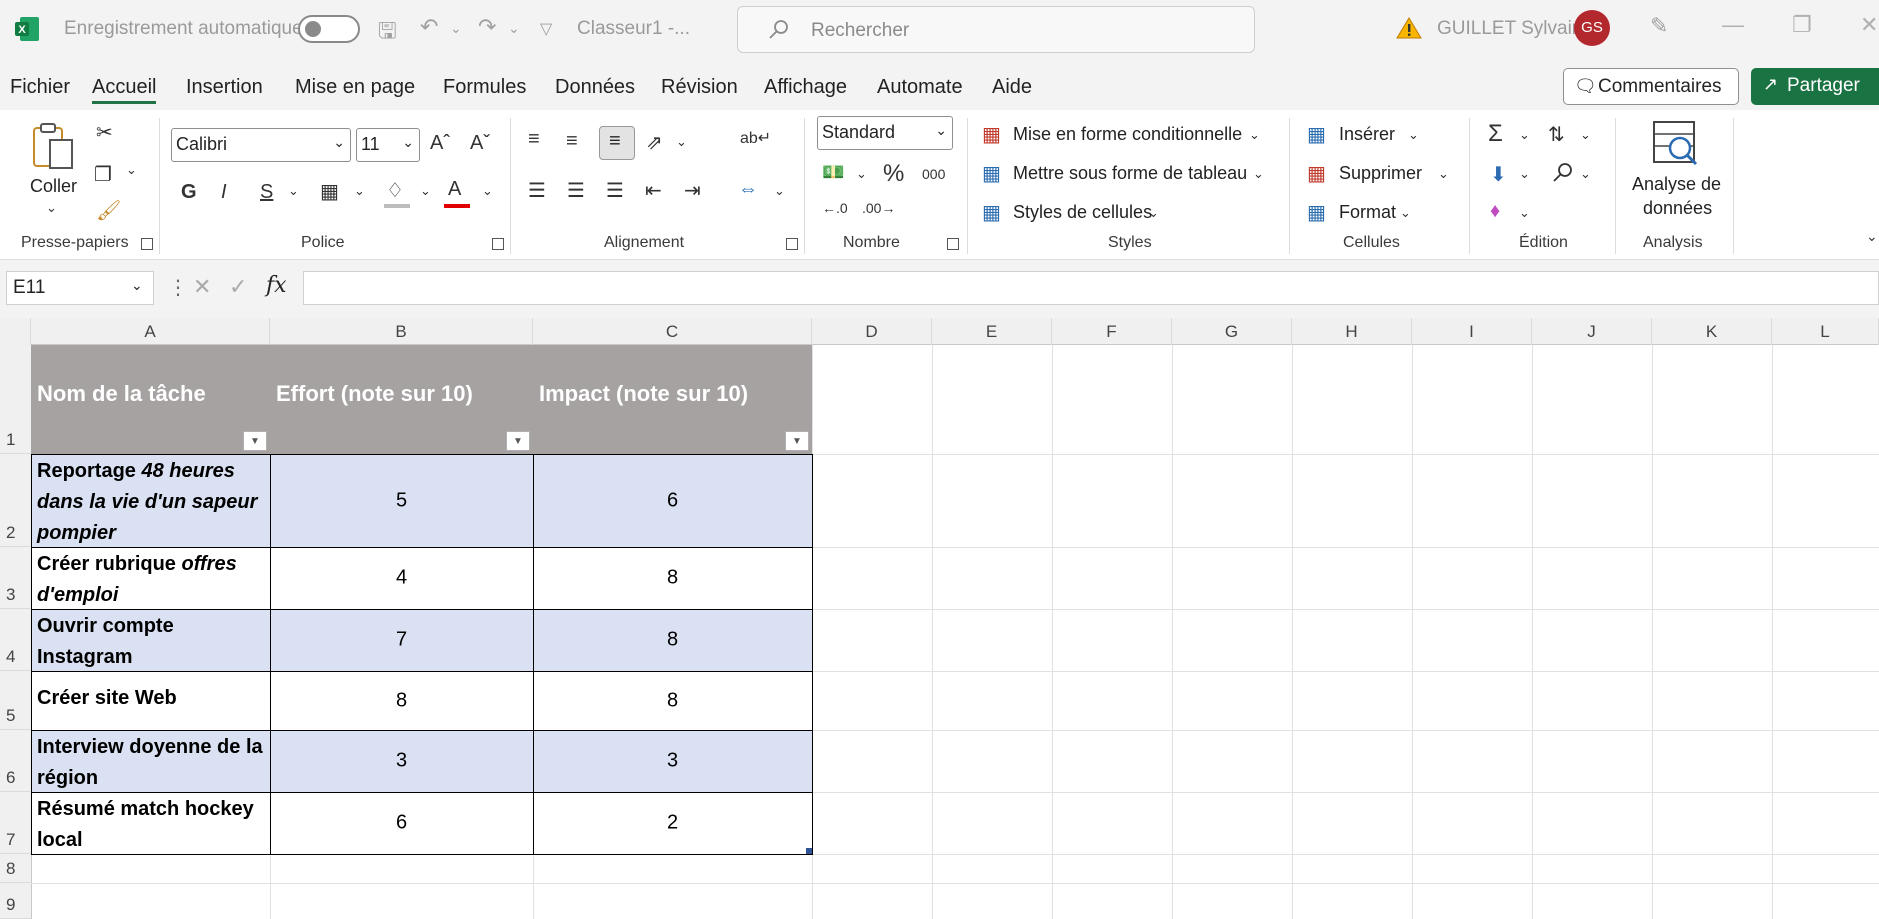  I want to click on column-header-f: F, so click(1112, 331).